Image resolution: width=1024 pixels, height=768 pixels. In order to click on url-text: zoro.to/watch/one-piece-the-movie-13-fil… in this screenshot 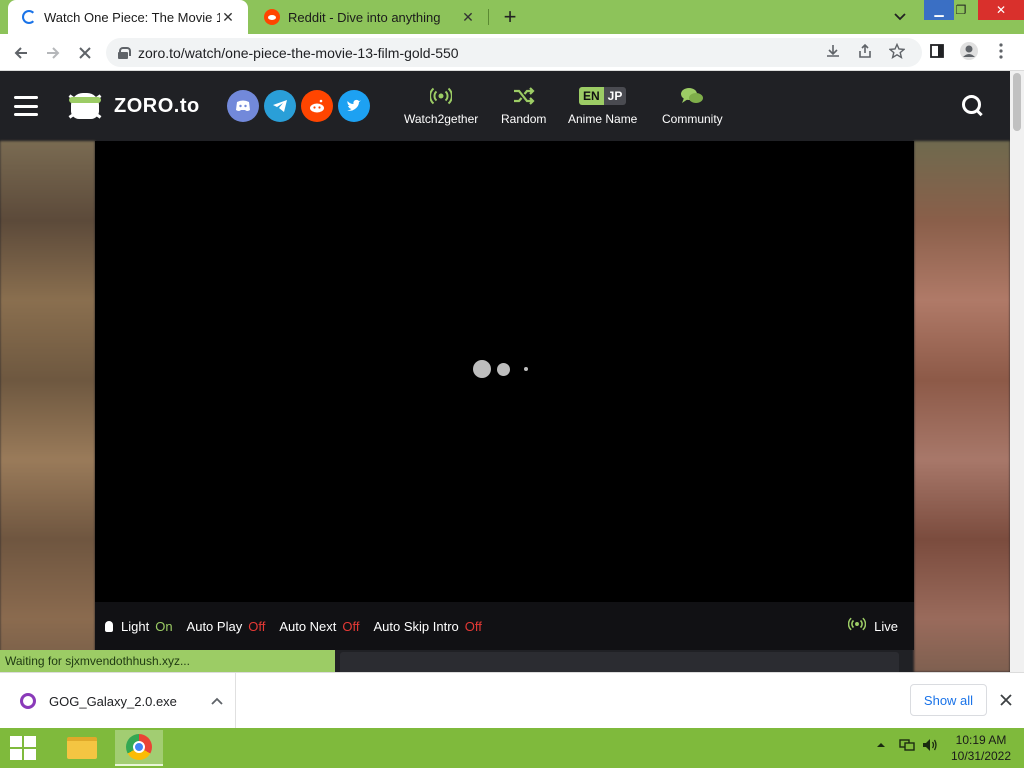, I will do `click(298, 53)`.